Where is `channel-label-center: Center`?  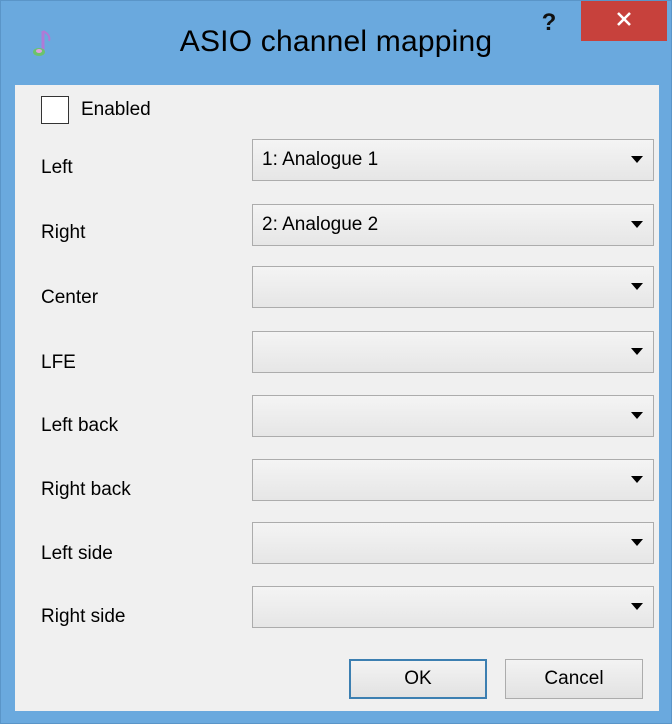 channel-label-center: Center is located at coordinates (70, 297).